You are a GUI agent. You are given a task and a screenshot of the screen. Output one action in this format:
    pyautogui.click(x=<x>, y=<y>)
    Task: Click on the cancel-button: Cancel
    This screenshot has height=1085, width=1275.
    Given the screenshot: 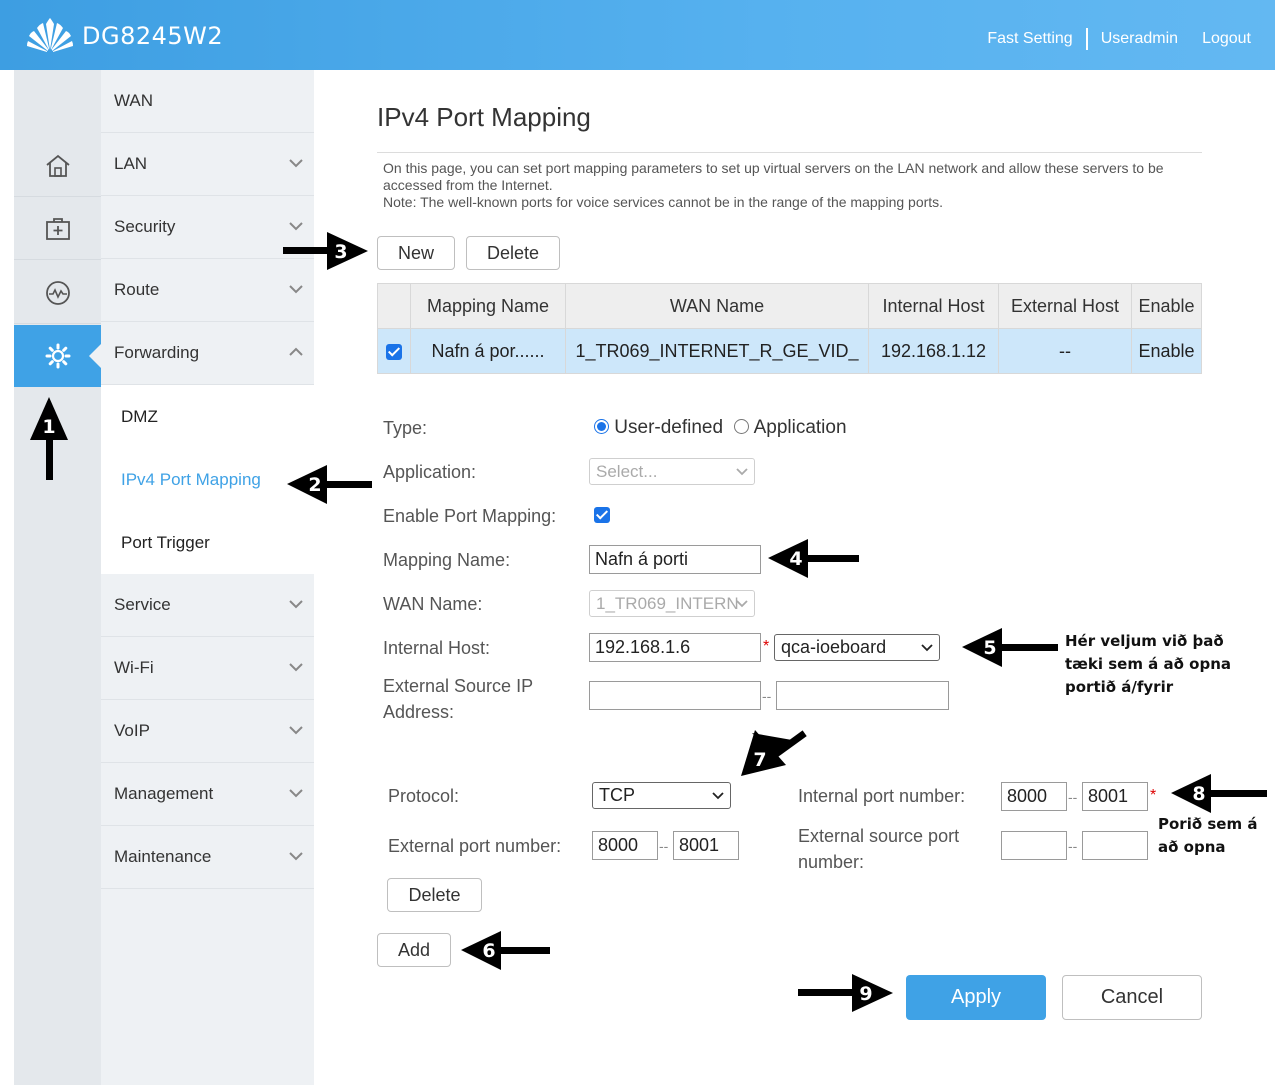 What is the action you would take?
    pyautogui.click(x=1132, y=997)
    